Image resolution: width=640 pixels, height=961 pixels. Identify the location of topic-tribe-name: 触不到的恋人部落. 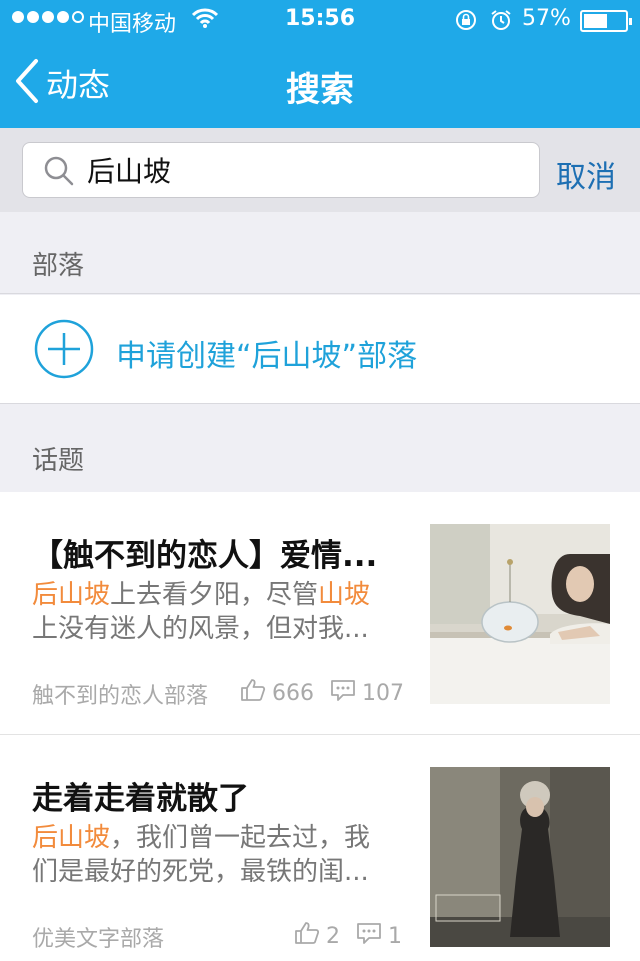
(120, 696).